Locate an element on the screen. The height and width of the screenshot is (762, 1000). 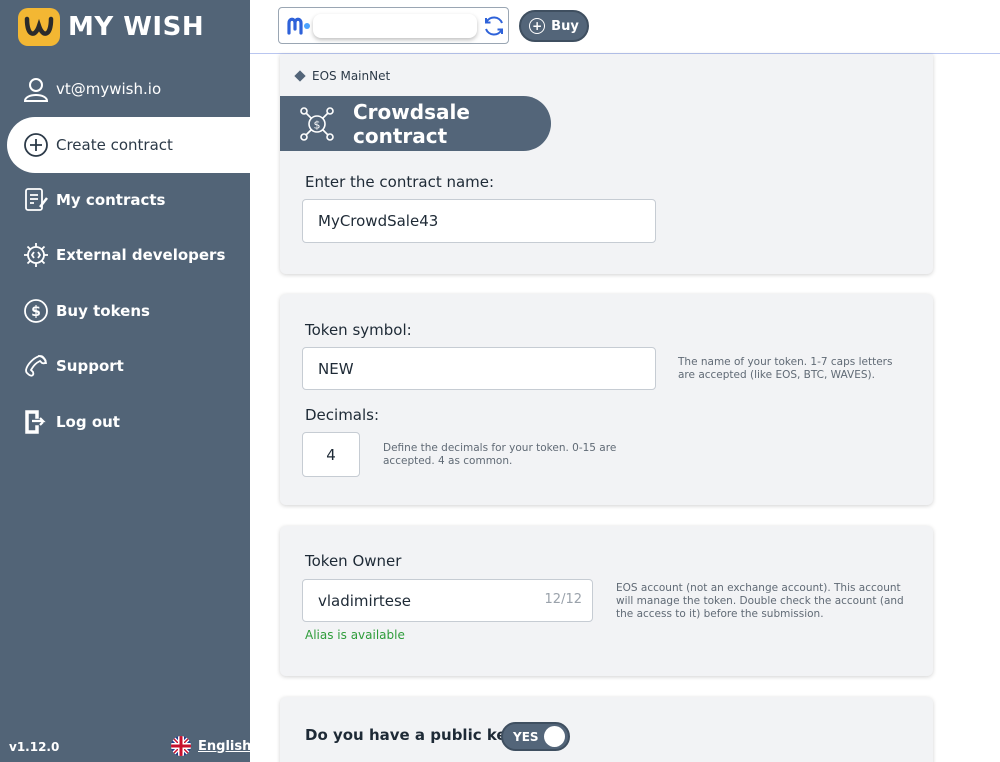
contract-type-header: $ Crowdsale contract is located at coordinates (415, 123).